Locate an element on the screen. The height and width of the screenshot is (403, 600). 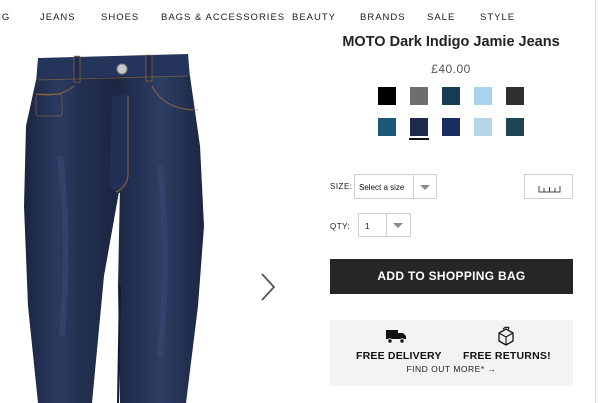
ruler-icon is located at coordinates (549, 189).